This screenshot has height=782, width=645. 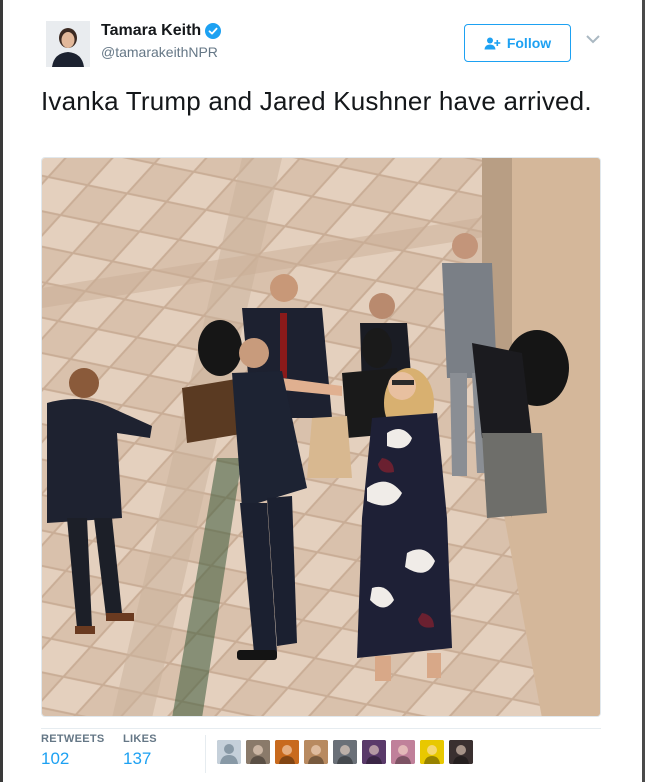 I want to click on likes-stat: LIKES 137, so click(x=140, y=751).